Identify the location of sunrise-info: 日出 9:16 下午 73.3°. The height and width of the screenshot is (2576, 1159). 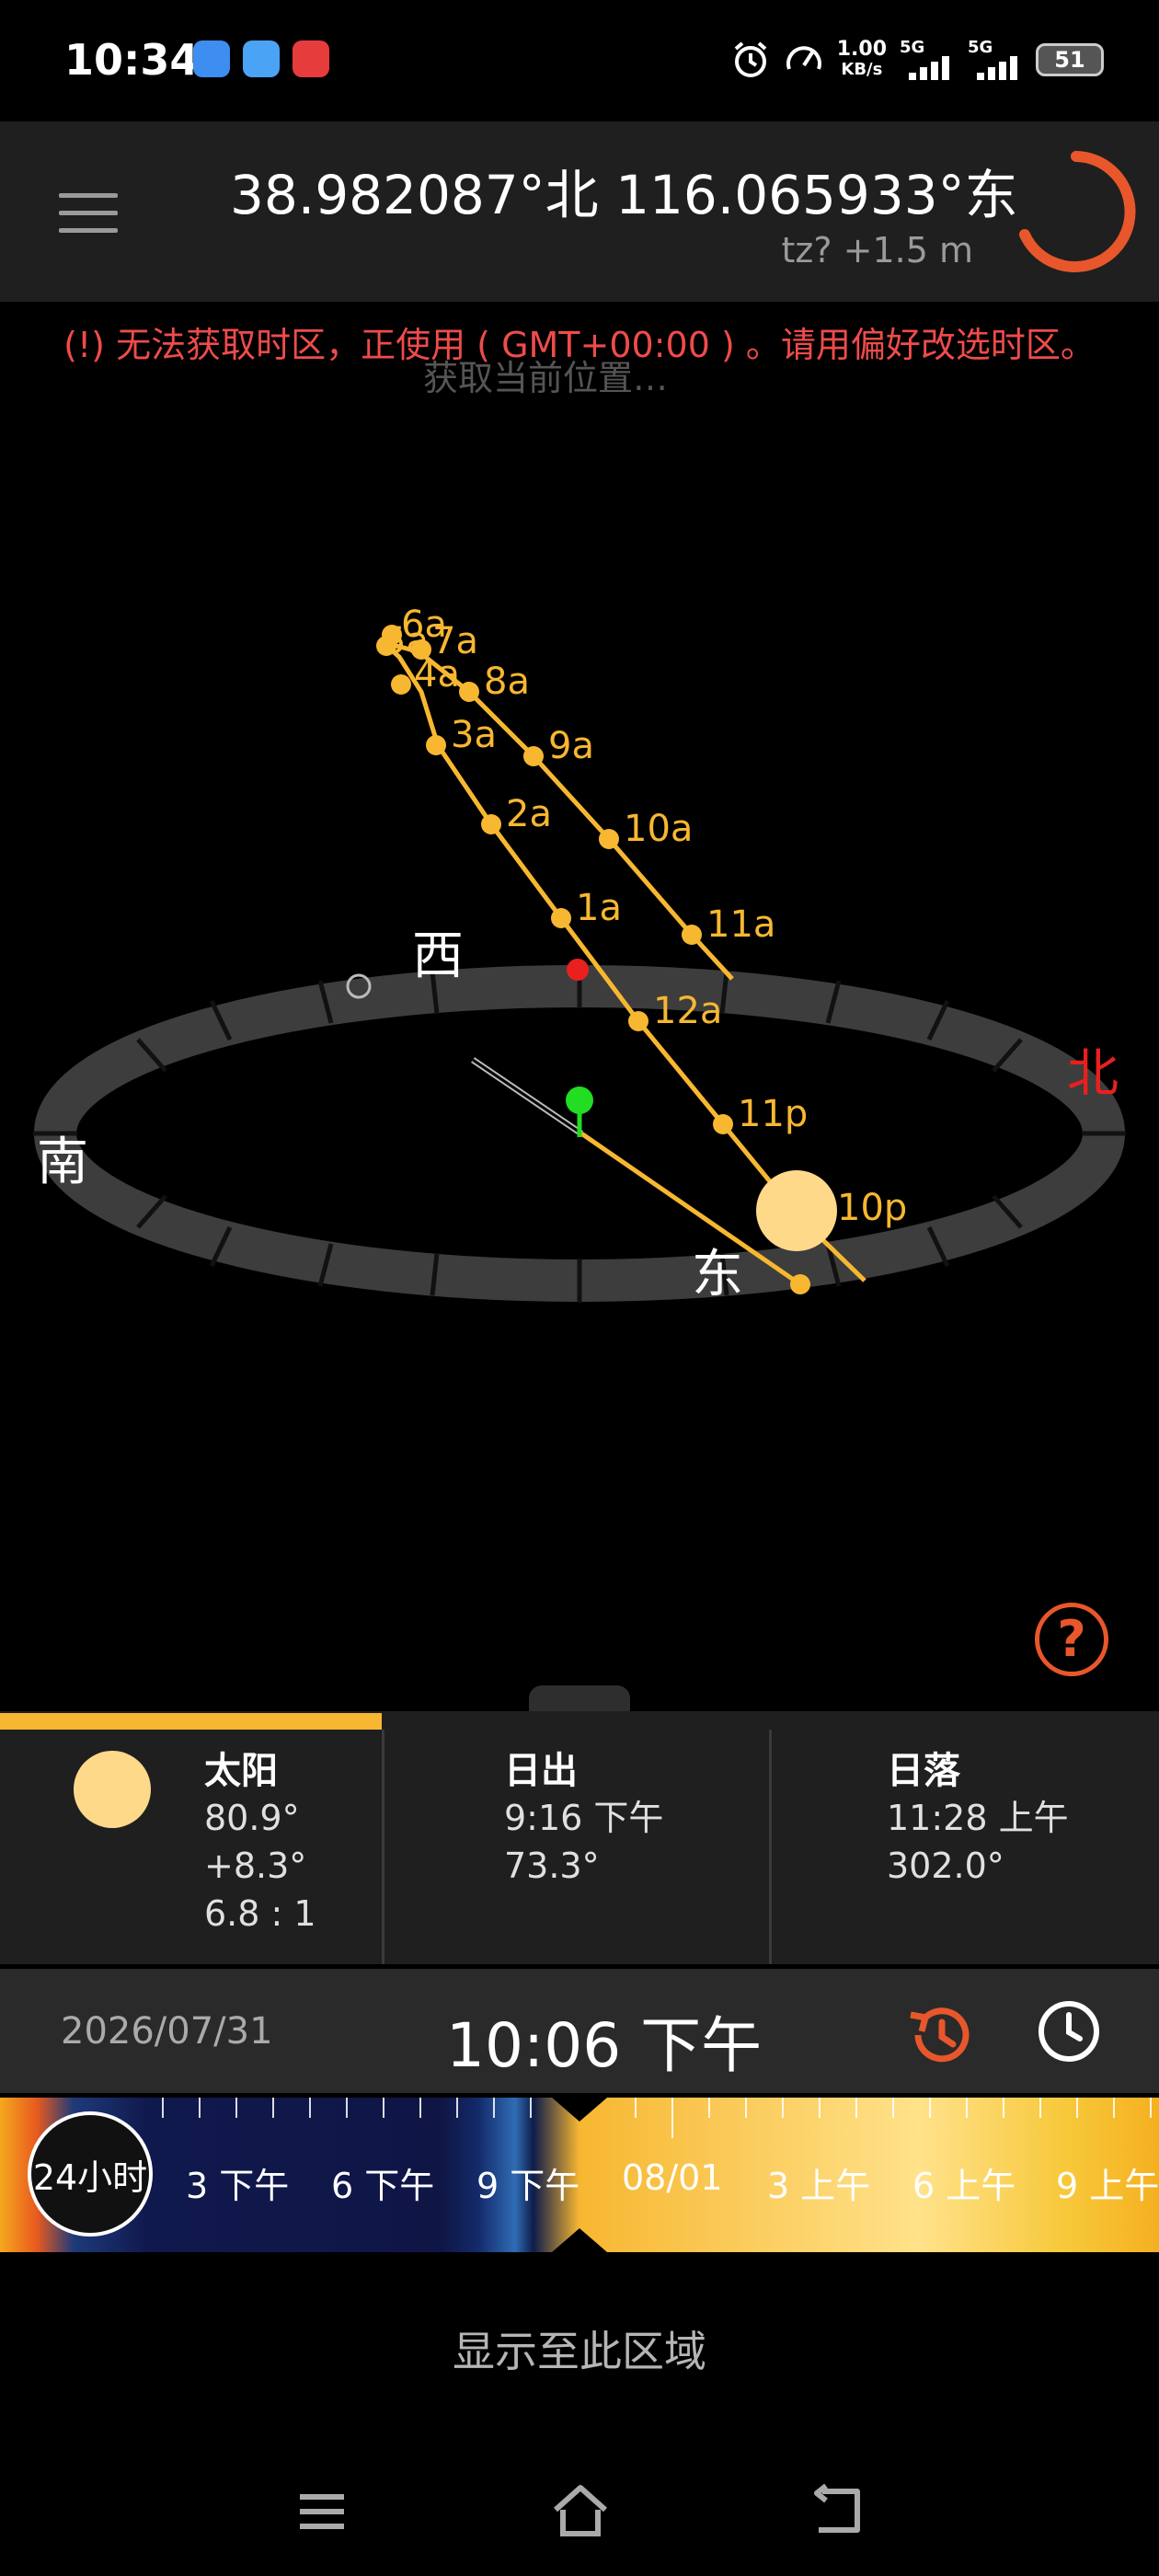
(583, 1815).